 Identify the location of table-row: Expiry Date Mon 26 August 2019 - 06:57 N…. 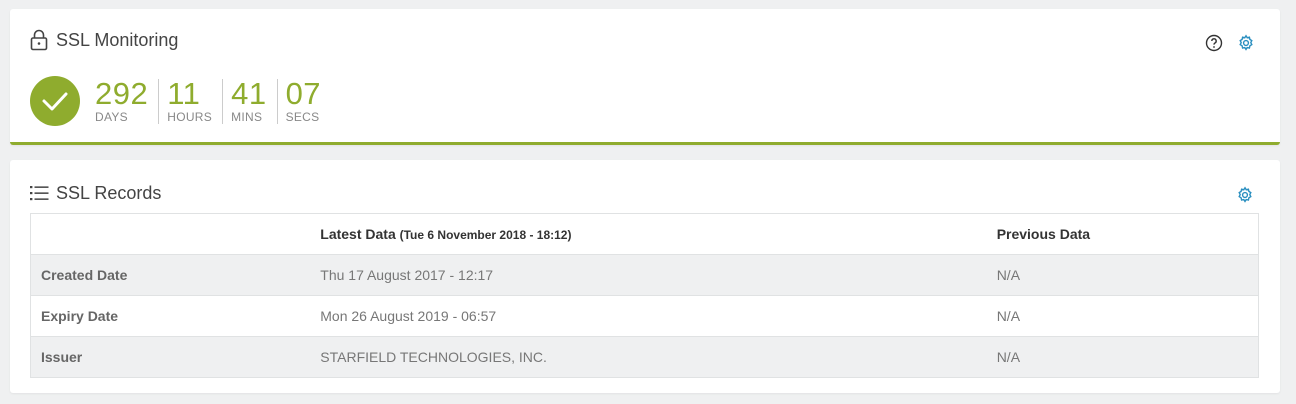
(644, 316).